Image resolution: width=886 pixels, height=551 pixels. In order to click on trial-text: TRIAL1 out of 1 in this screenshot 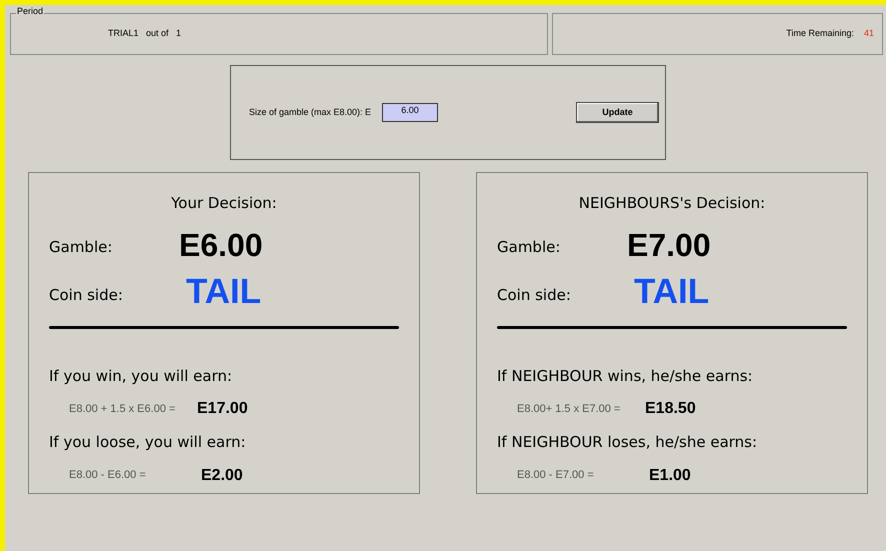, I will do `click(145, 33)`.